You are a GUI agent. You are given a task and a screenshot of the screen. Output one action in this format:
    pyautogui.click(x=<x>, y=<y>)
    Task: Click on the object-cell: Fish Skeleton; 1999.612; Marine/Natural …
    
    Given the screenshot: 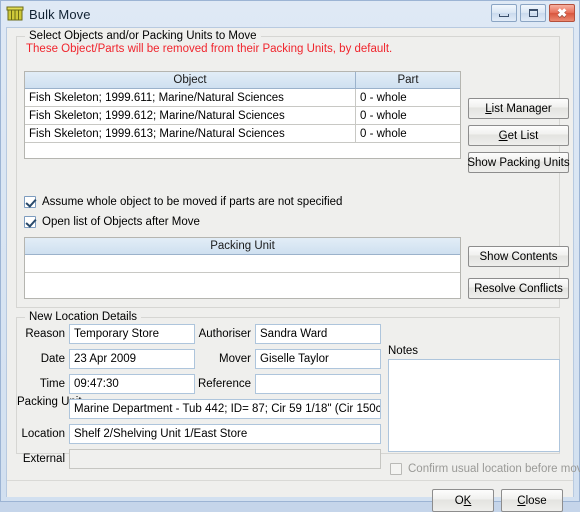 What is the action you would take?
    pyautogui.click(x=157, y=115)
    